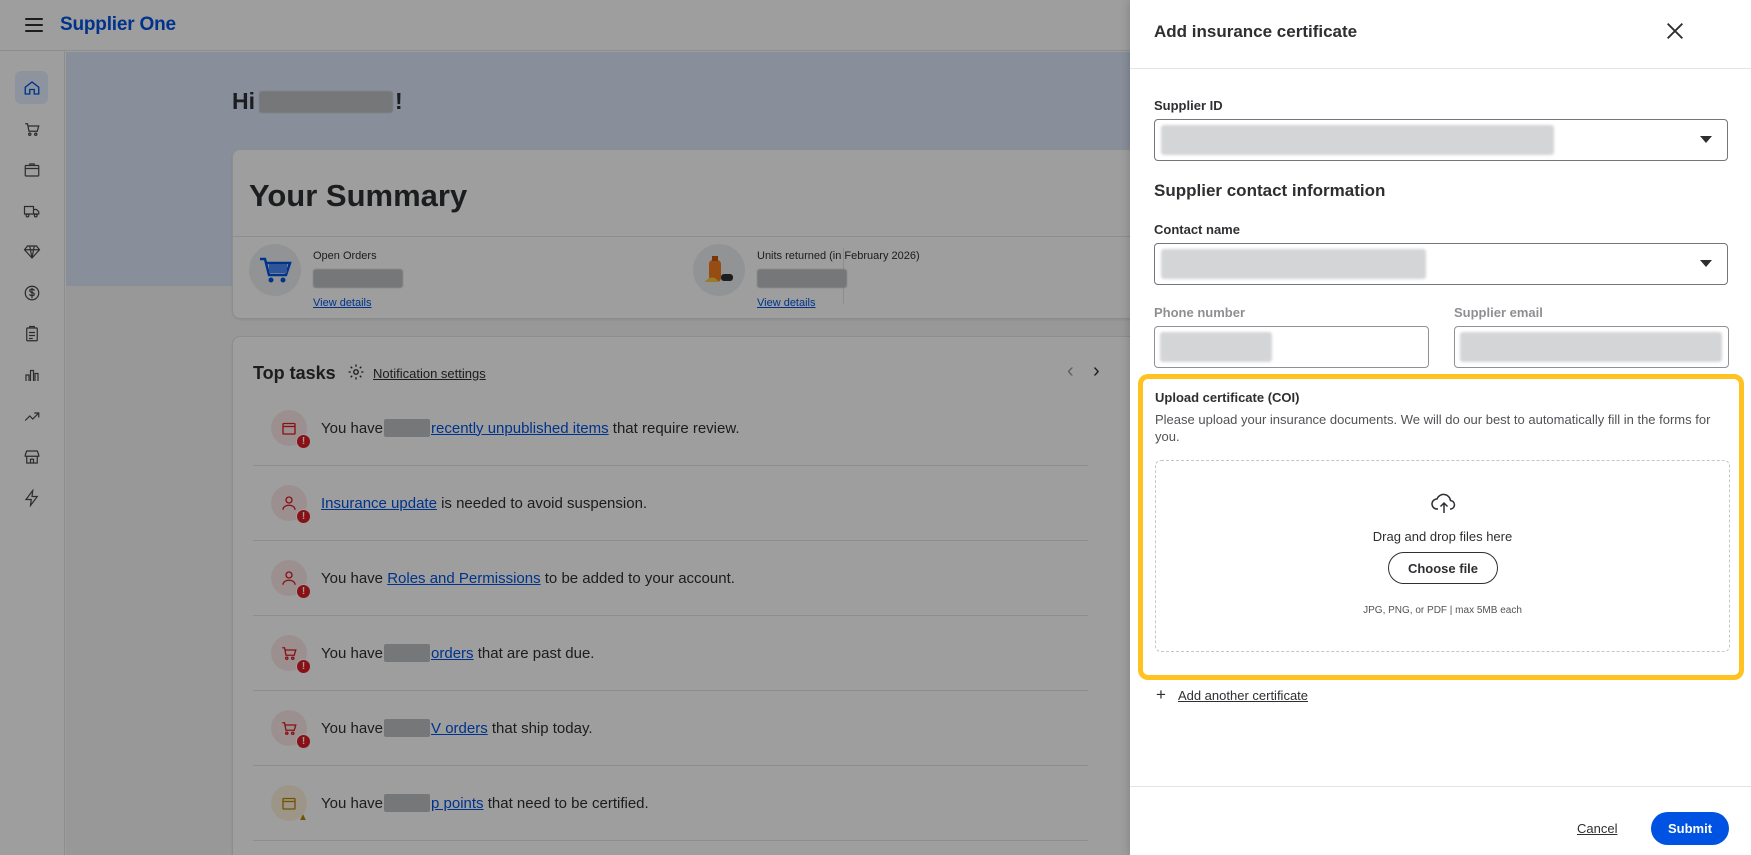  I want to click on choose-file-button: Choose file, so click(1443, 568).